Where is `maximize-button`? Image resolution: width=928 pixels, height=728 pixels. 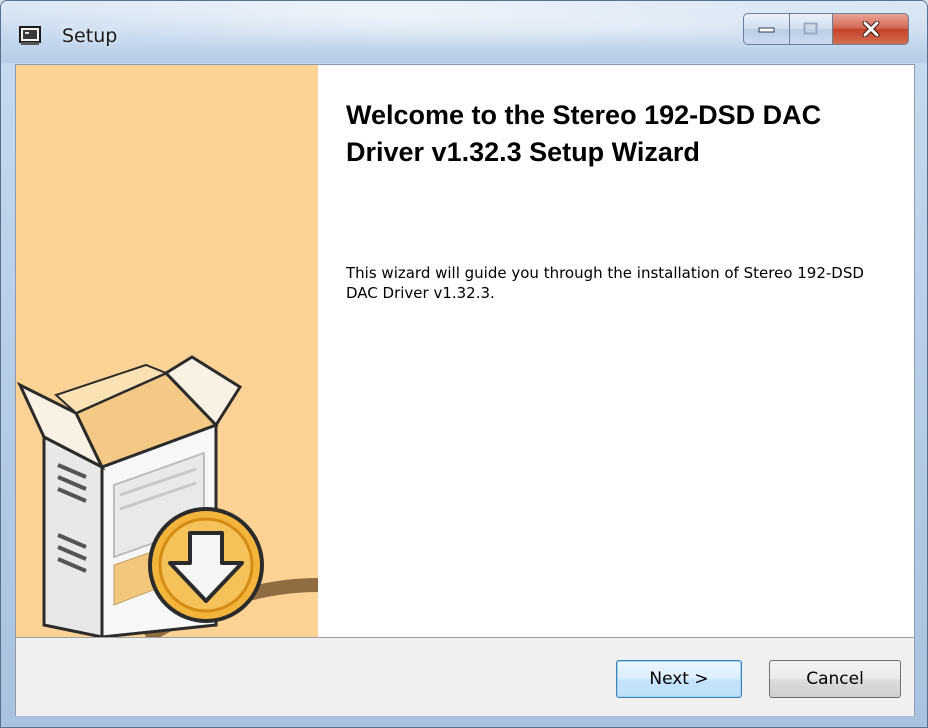
maximize-button is located at coordinates (811, 29).